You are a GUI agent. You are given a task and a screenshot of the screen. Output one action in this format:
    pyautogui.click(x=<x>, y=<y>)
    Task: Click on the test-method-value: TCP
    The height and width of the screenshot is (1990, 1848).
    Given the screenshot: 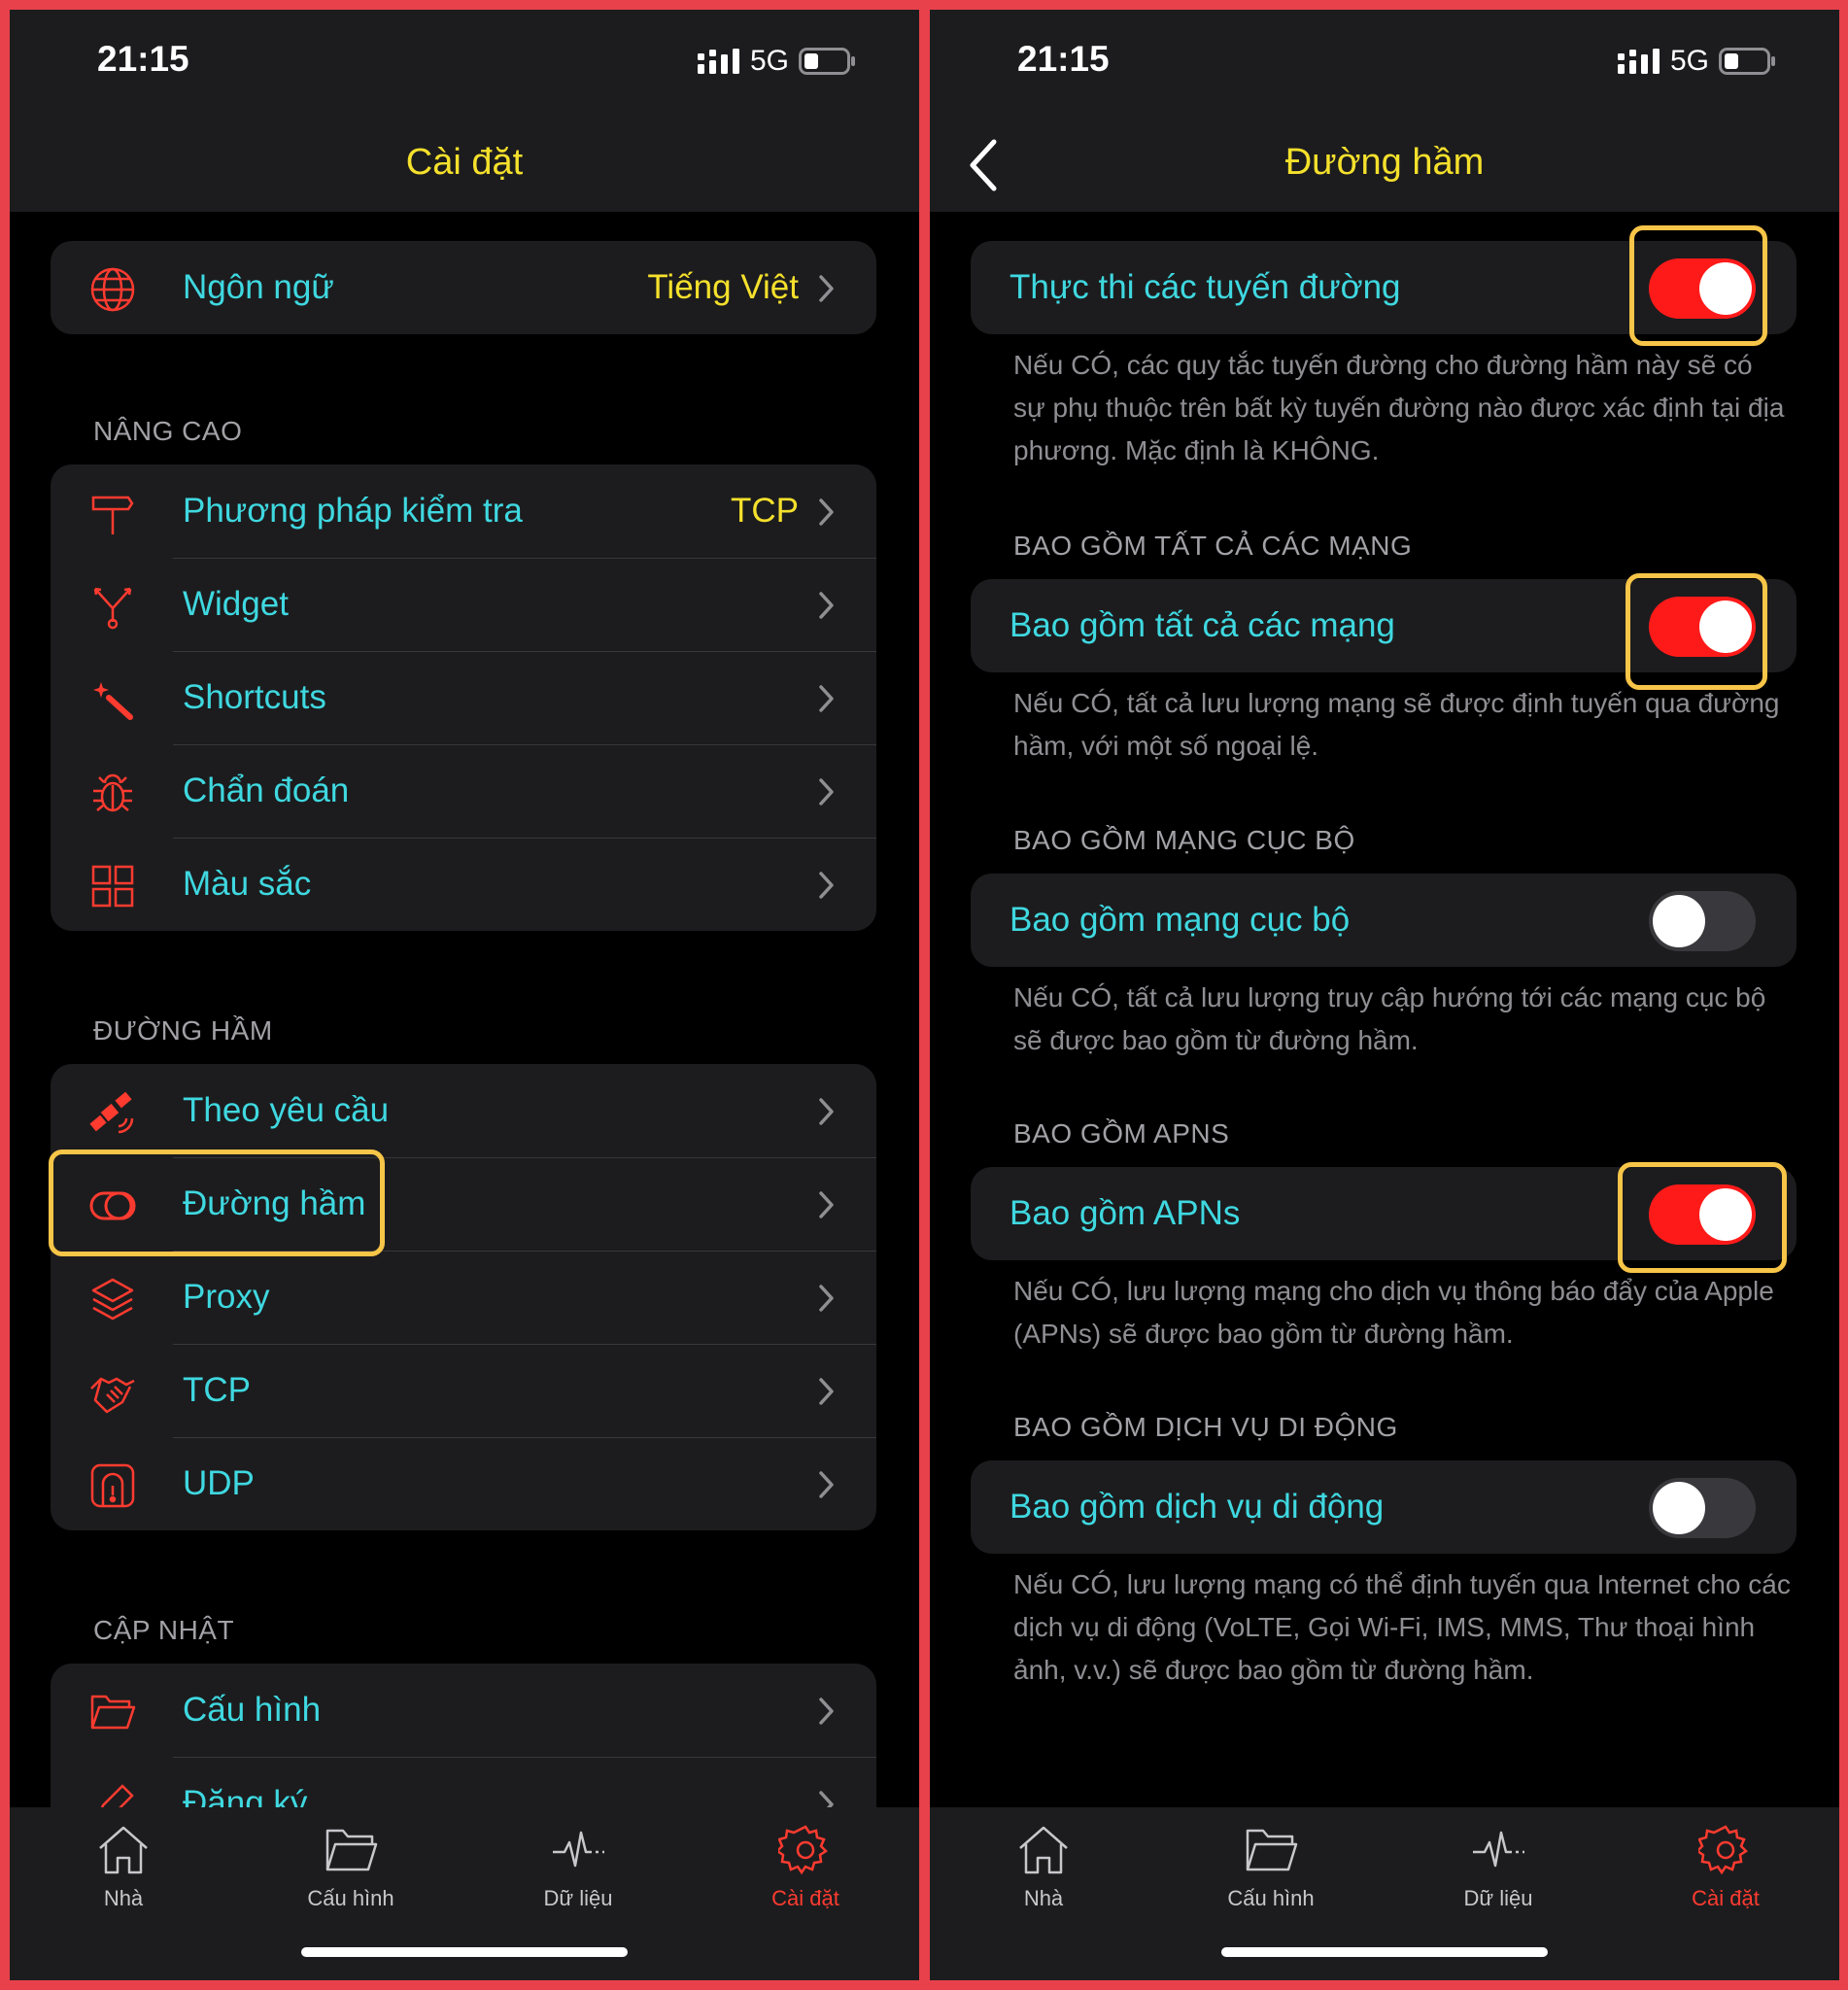 What is the action you would take?
    pyautogui.click(x=765, y=511)
    